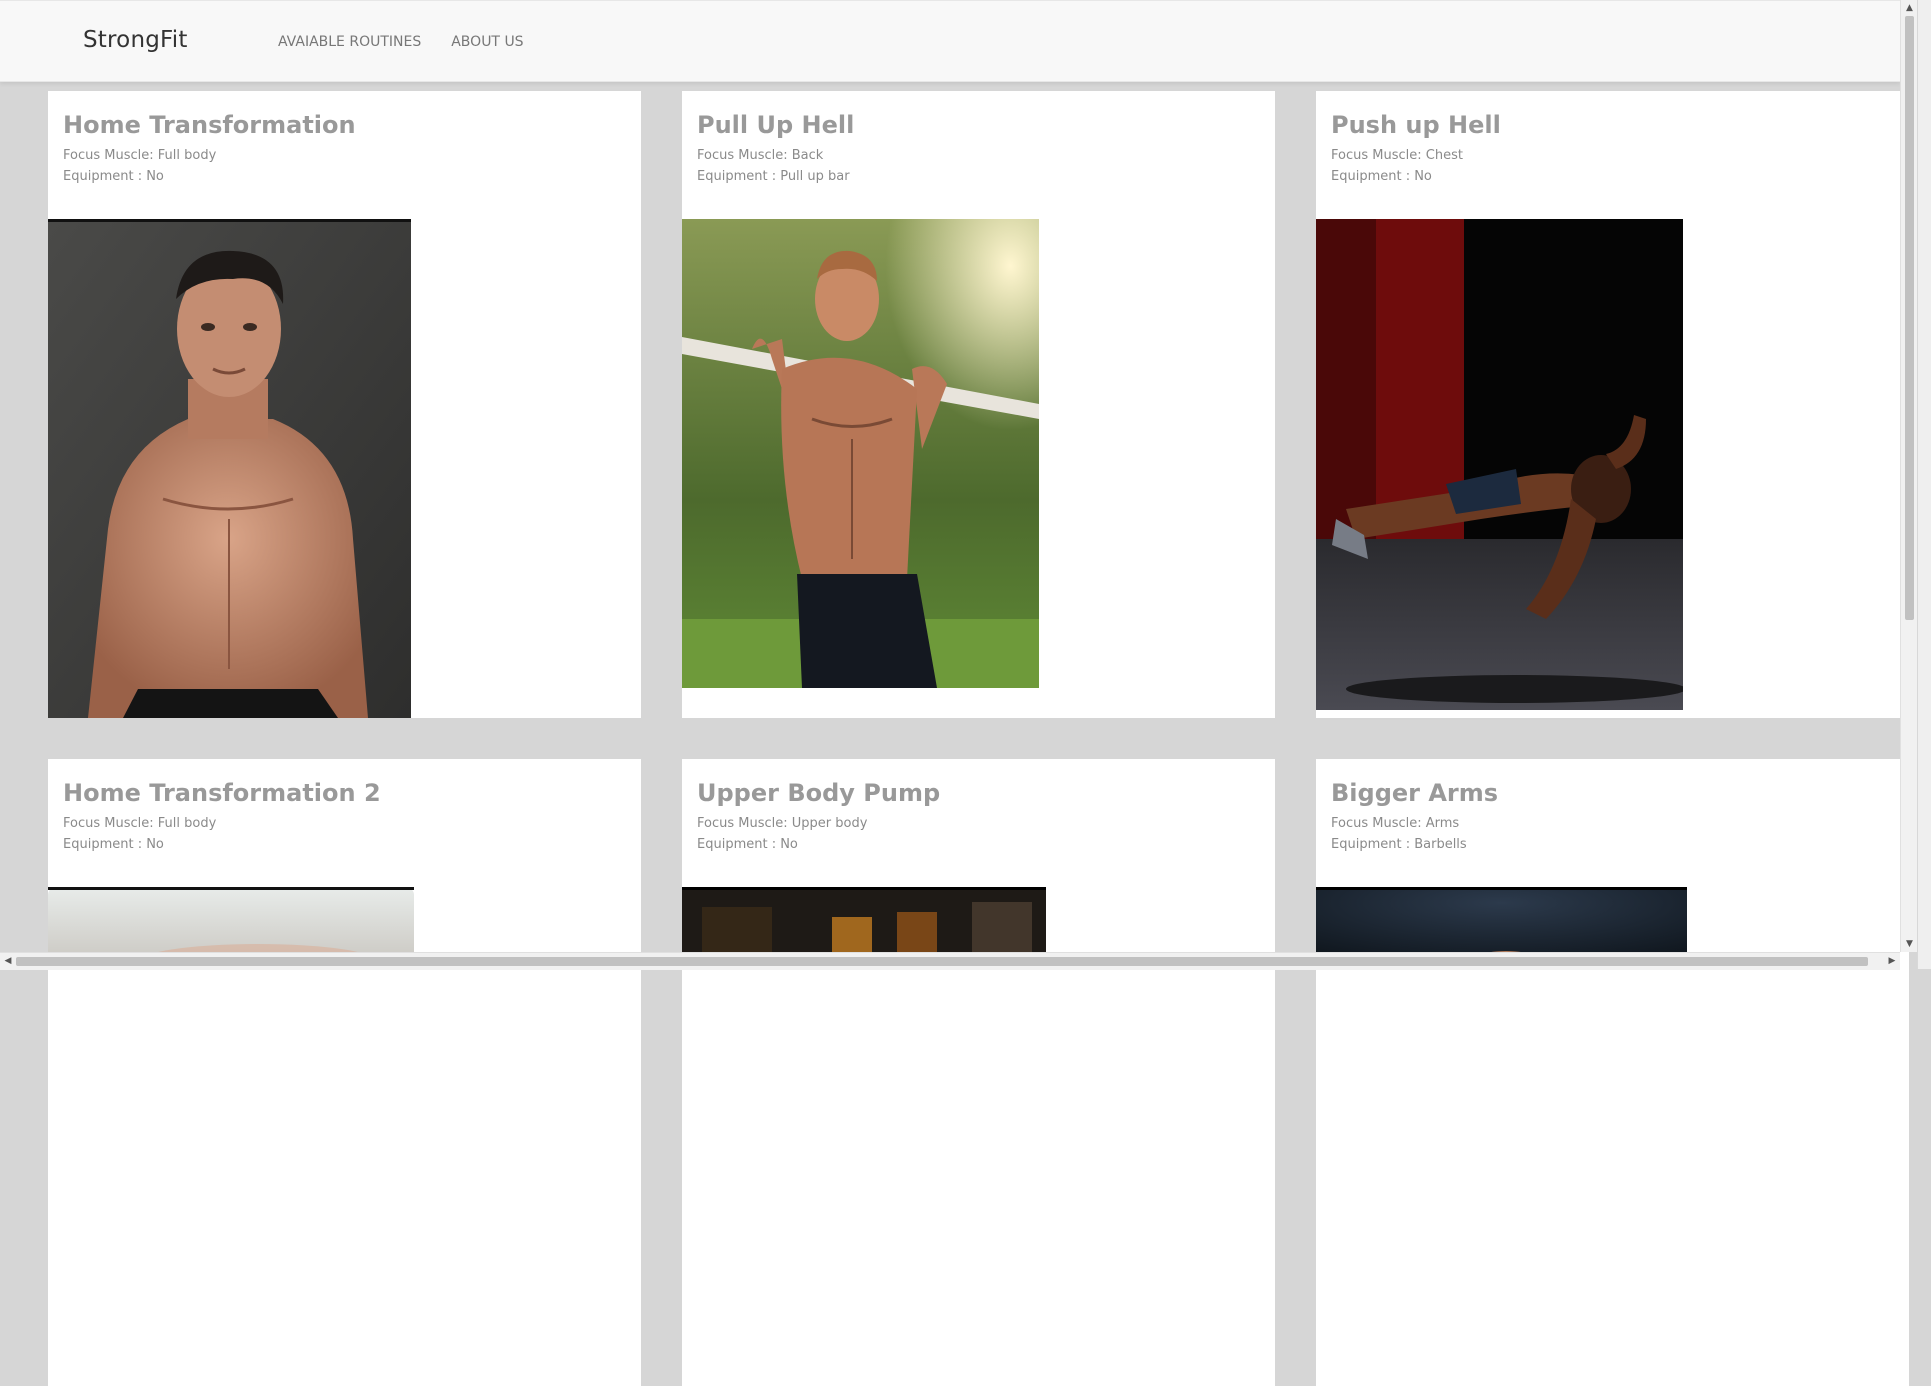 This screenshot has height=1386, width=1931. What do you see at coordinates (950, 41) in the screenshot?
I see `navbar: StrongFit AVAIABLE ROUTINES ABOUT US` at bounding box center [950, 41].